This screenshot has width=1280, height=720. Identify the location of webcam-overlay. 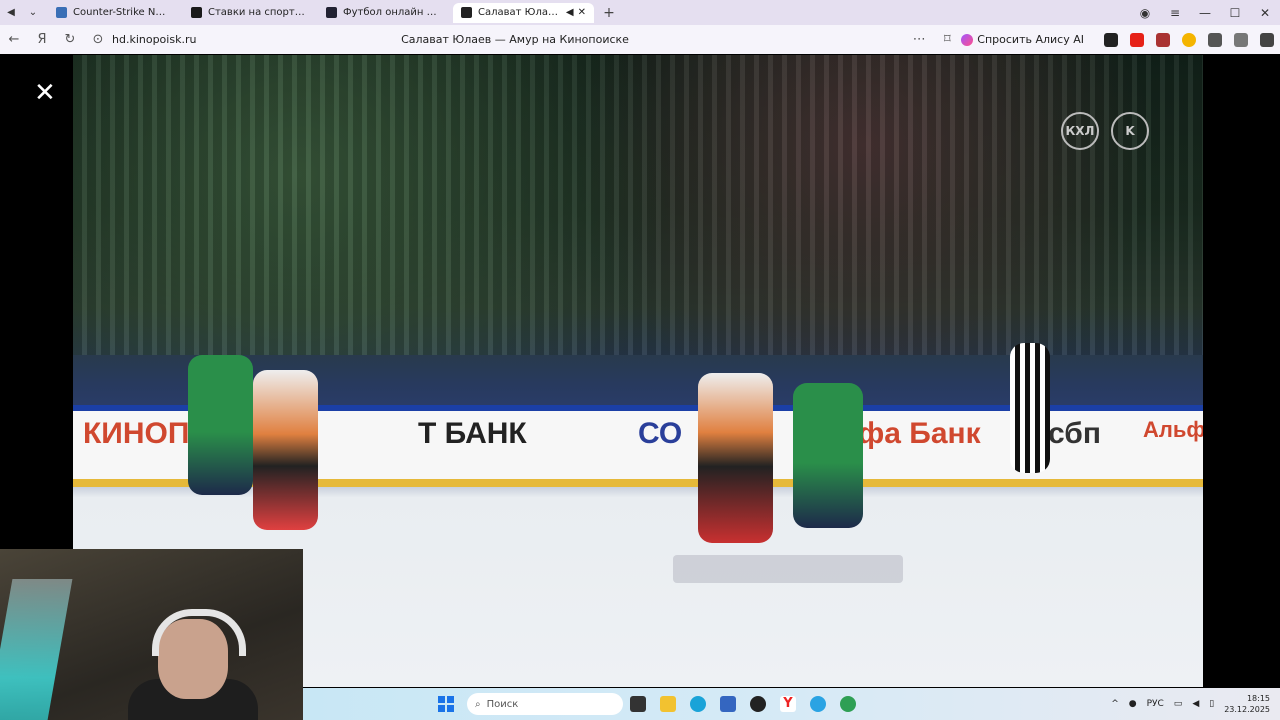
(151, 634).